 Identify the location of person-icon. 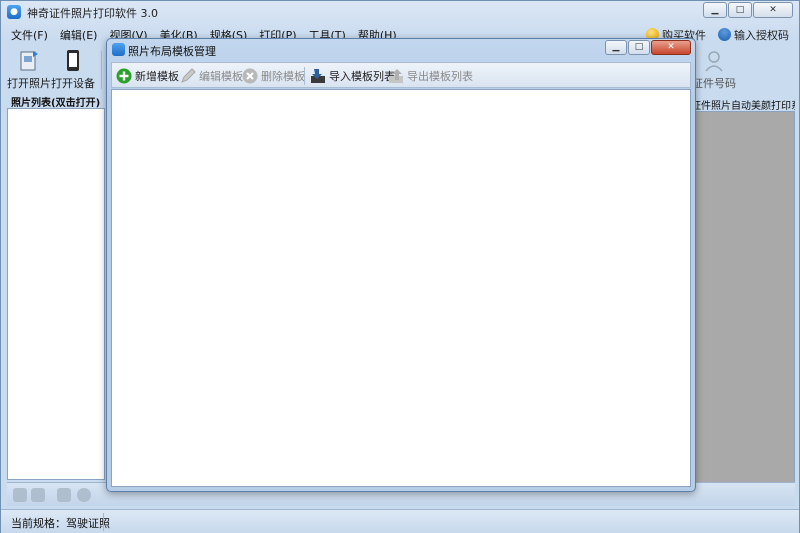
(714, 61).